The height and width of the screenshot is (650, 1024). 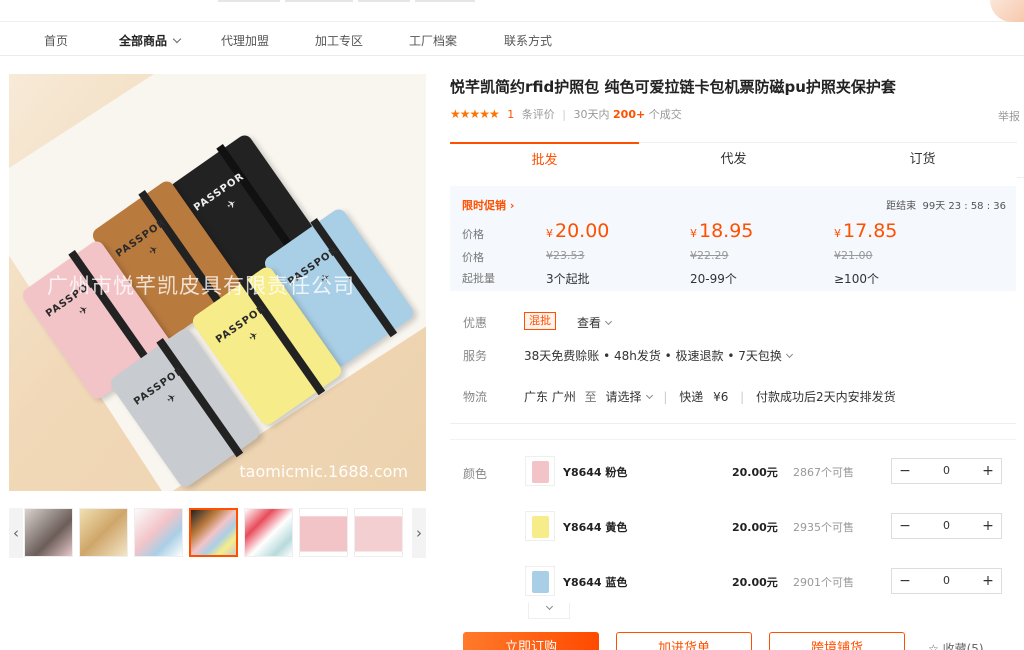 I want to click on star-outline-icon: ☆, so click(x=933, y=646).